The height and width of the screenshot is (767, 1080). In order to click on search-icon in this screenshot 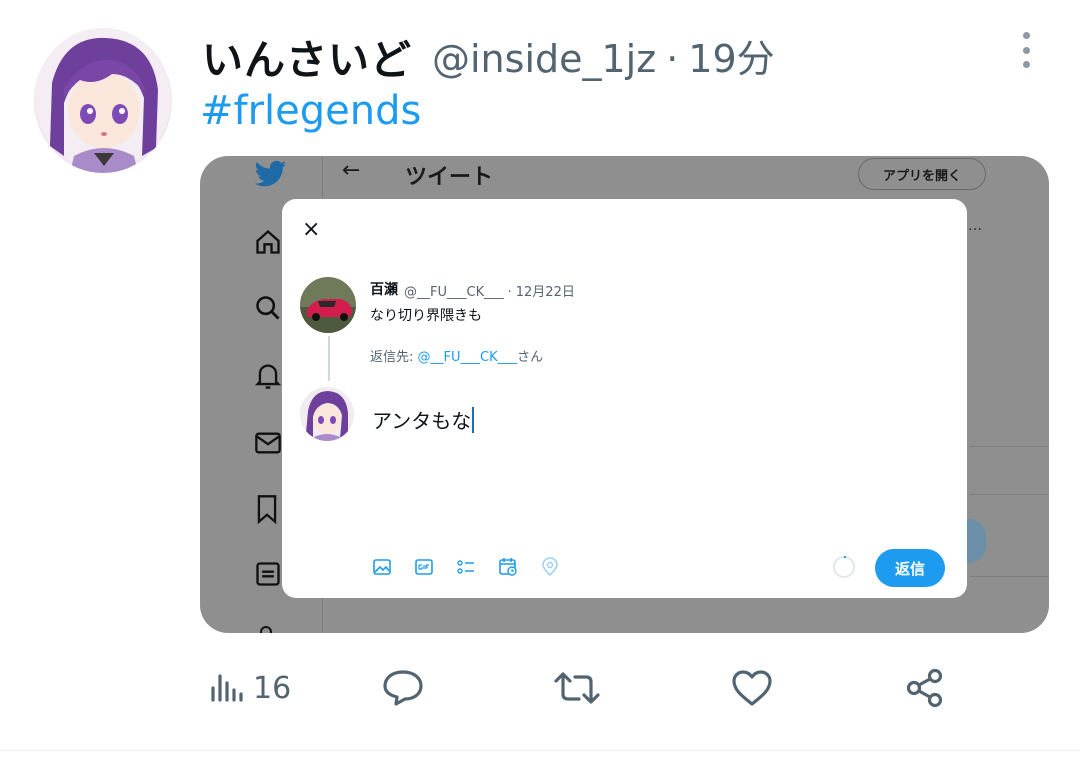, I will do `click(268, 308)`.